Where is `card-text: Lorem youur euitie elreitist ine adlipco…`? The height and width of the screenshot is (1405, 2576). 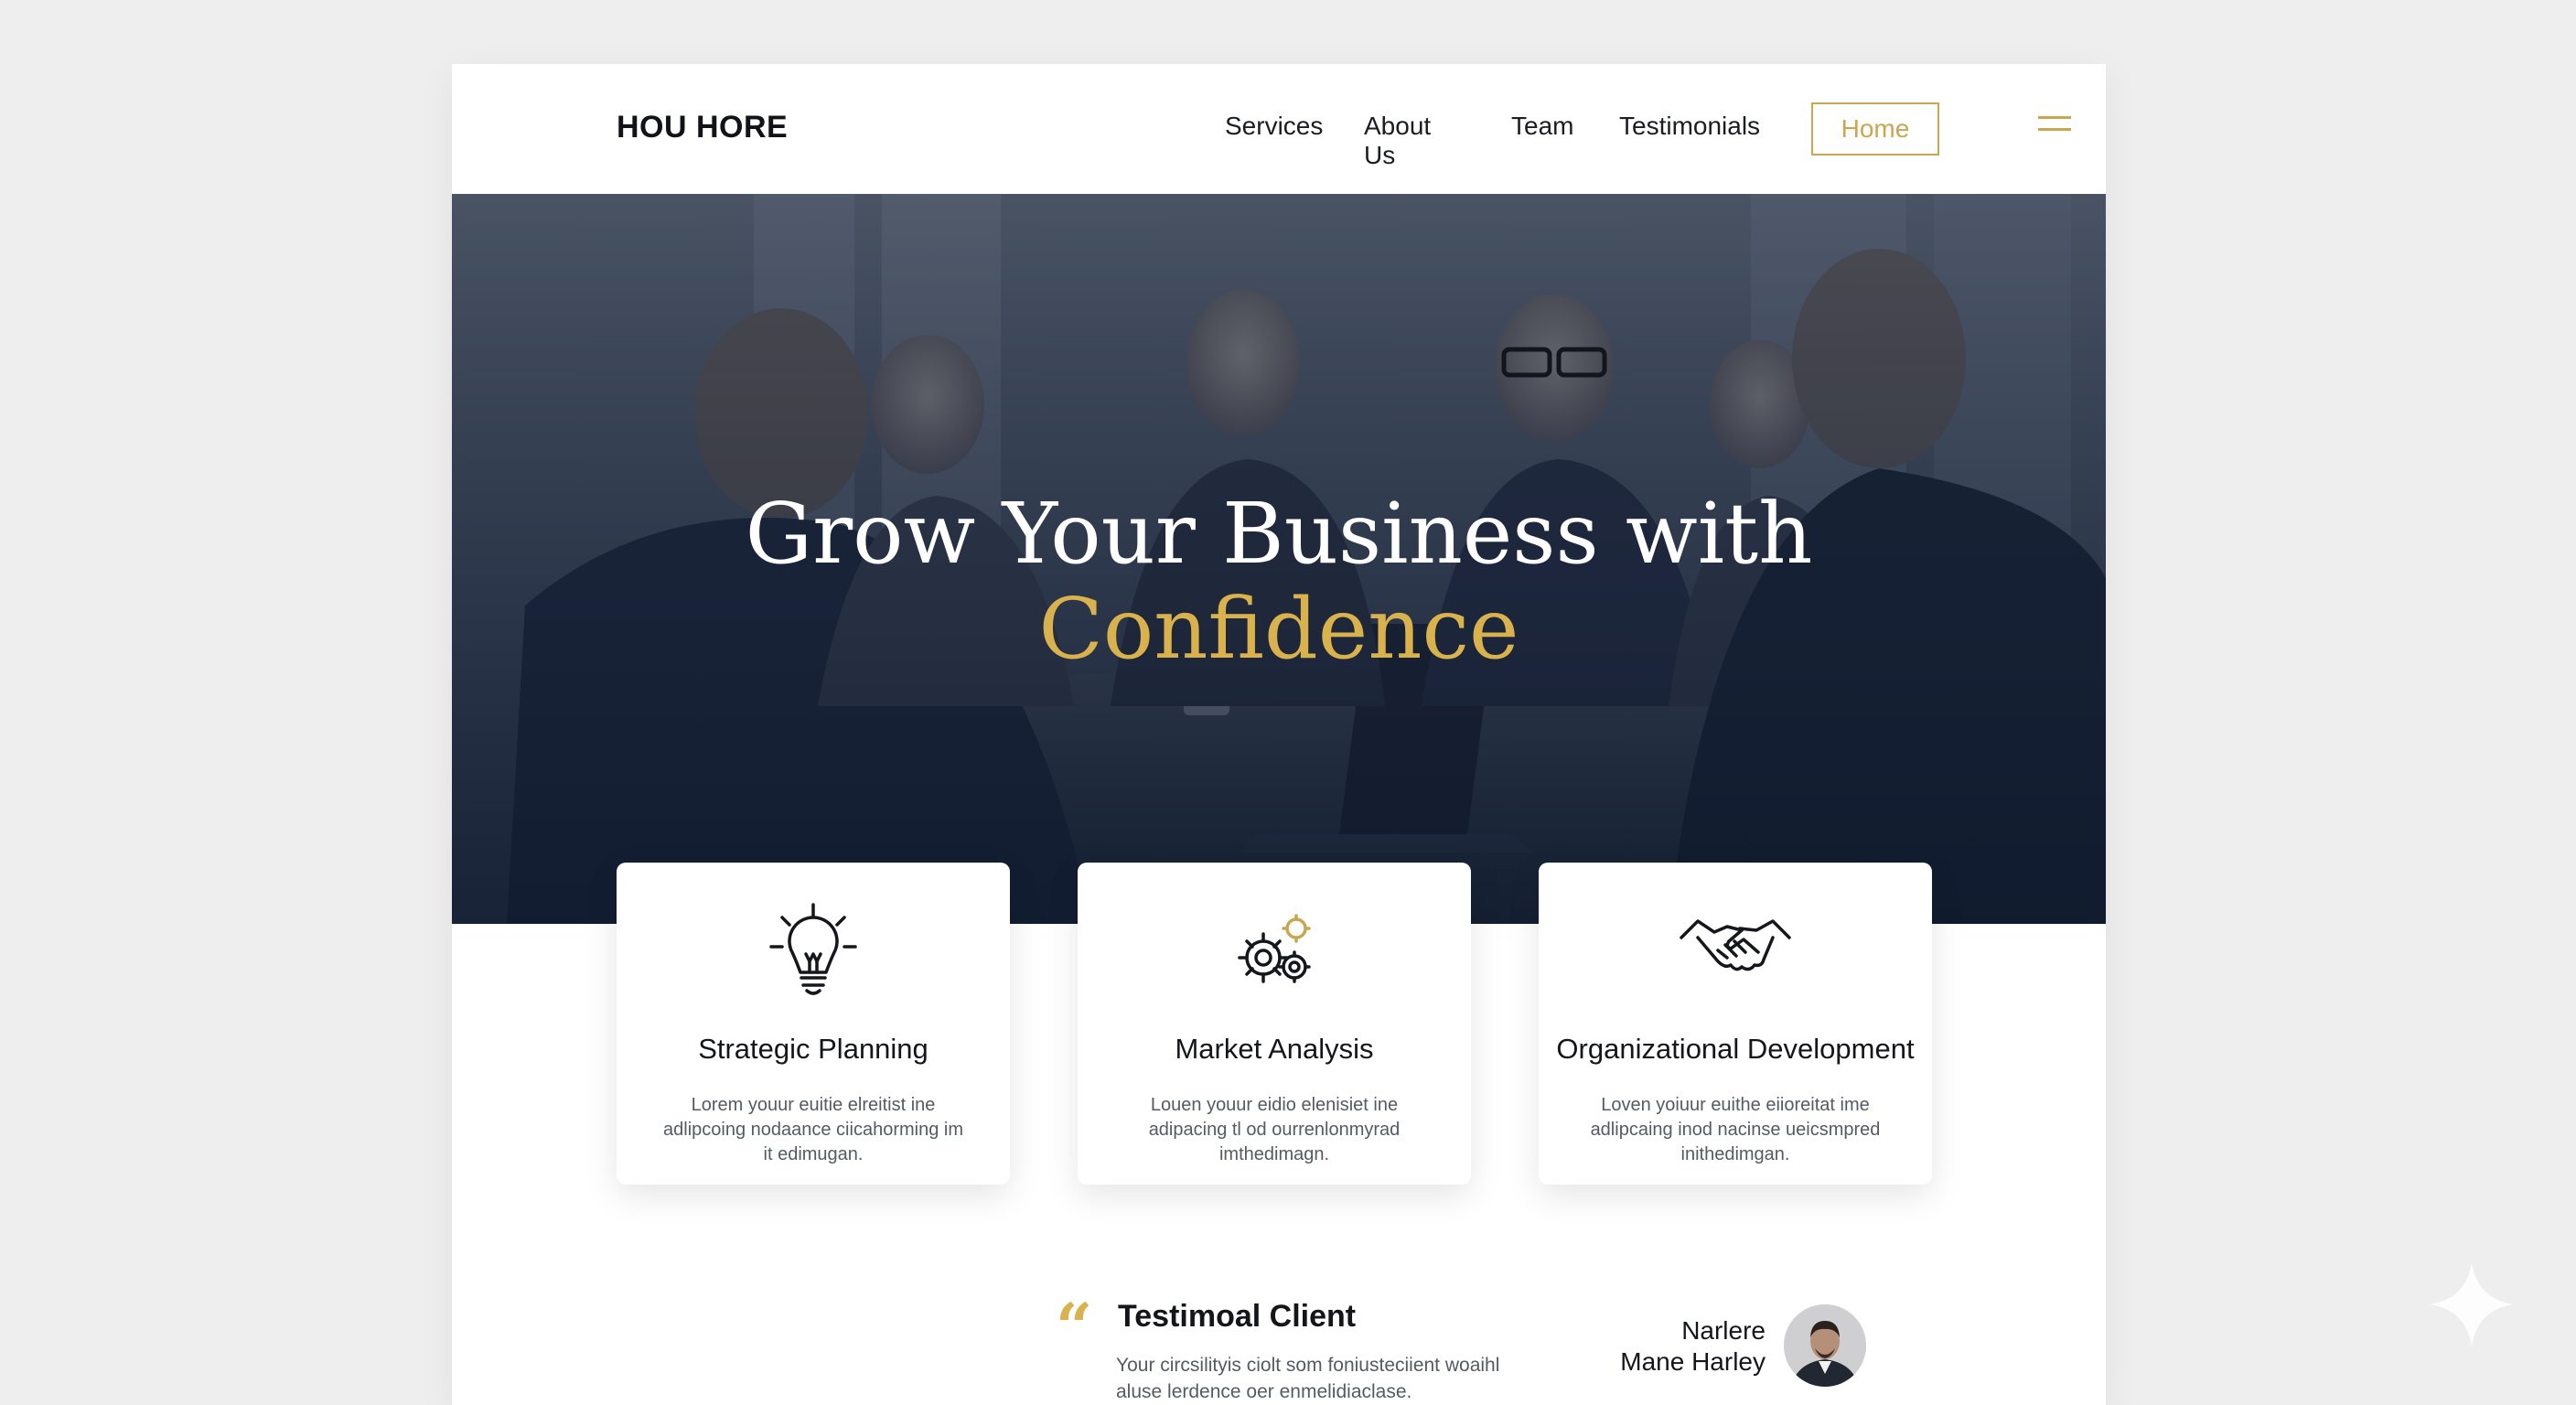
card-text: Lorem youur euitie elreitist ine adlipco… is located at coordinates (813, 1129).